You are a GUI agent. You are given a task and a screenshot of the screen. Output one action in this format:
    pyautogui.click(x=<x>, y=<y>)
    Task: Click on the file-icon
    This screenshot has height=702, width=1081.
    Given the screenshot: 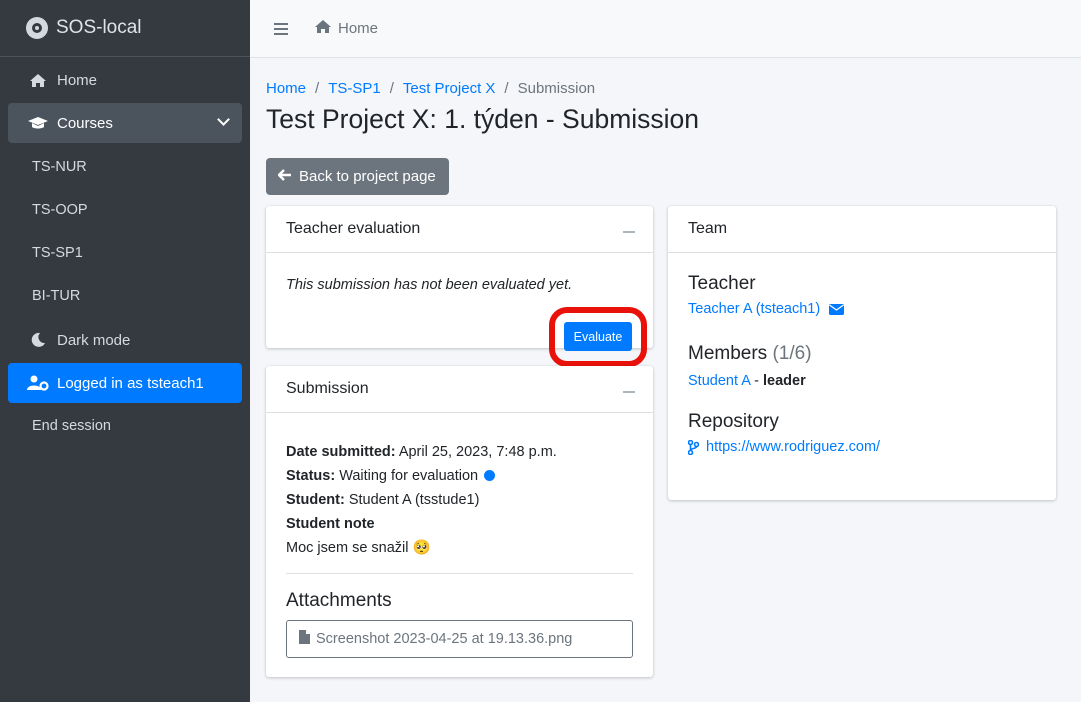 What is the action you would take?
    pyautogui.click(x=304, y=639)
    